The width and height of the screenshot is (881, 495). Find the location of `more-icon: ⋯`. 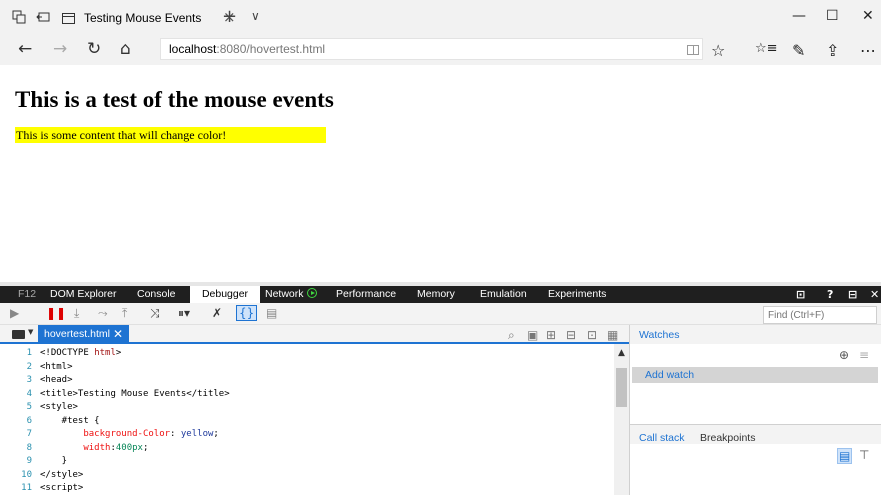

more-icon: ⋯ is located at coordinates (868, 50).